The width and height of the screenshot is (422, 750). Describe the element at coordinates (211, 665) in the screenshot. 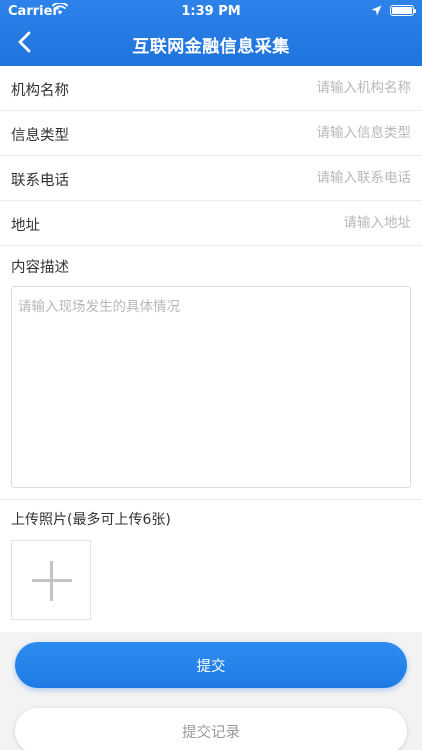

I see `submit-button: 提交` at that location.